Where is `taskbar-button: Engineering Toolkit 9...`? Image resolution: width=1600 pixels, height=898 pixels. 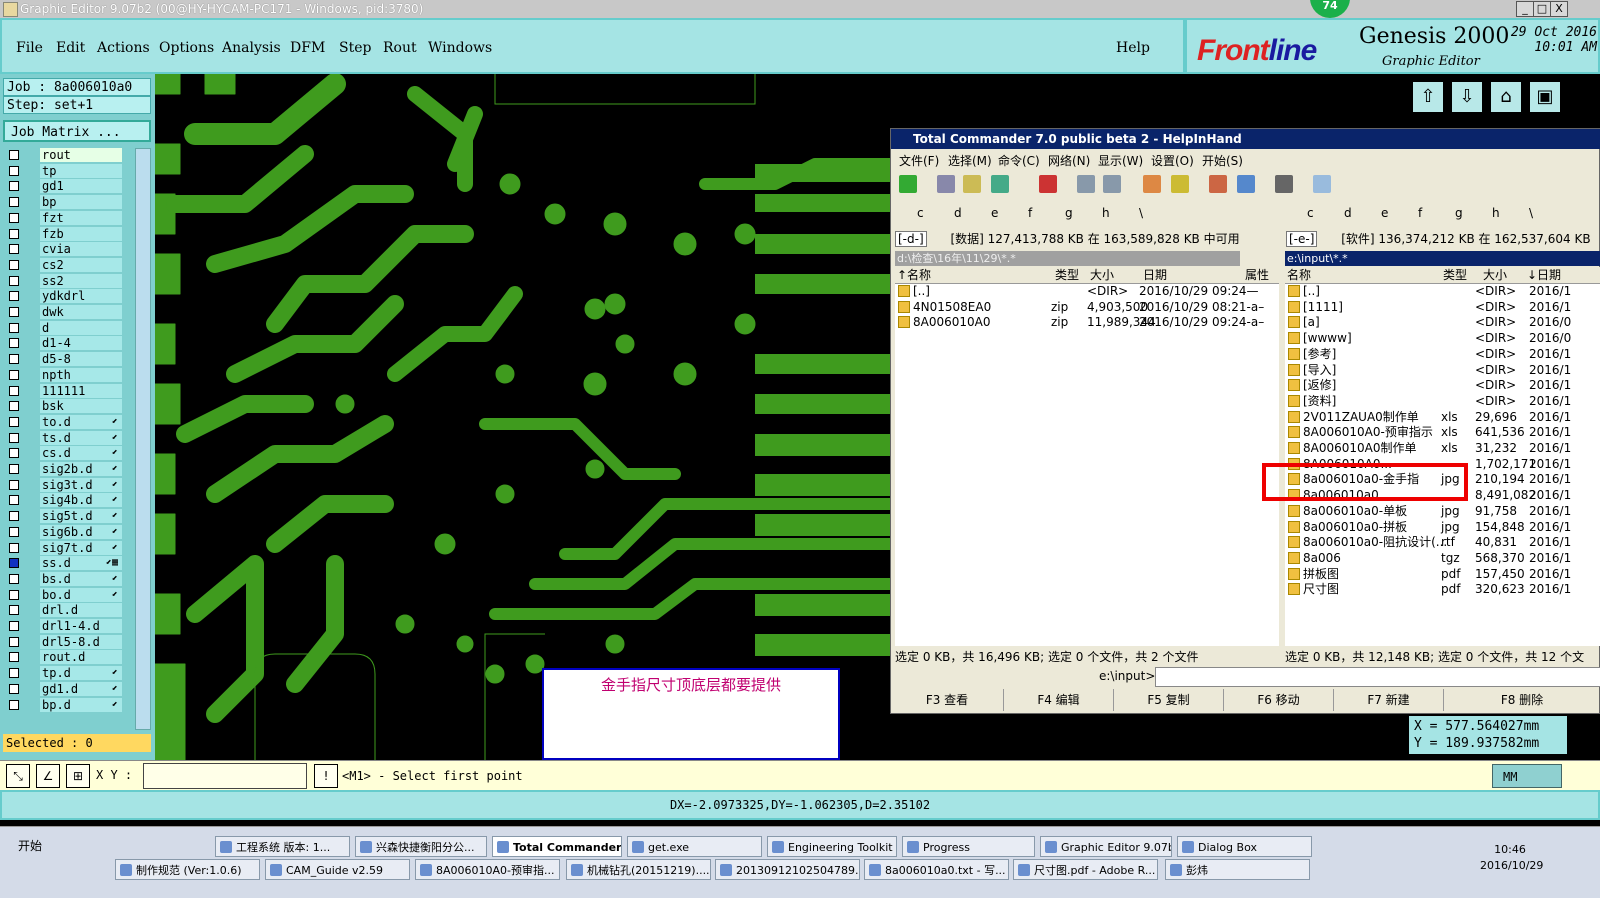 taskbar-button: Engineering Toolkit 9... is located at coordinates (832, 846).